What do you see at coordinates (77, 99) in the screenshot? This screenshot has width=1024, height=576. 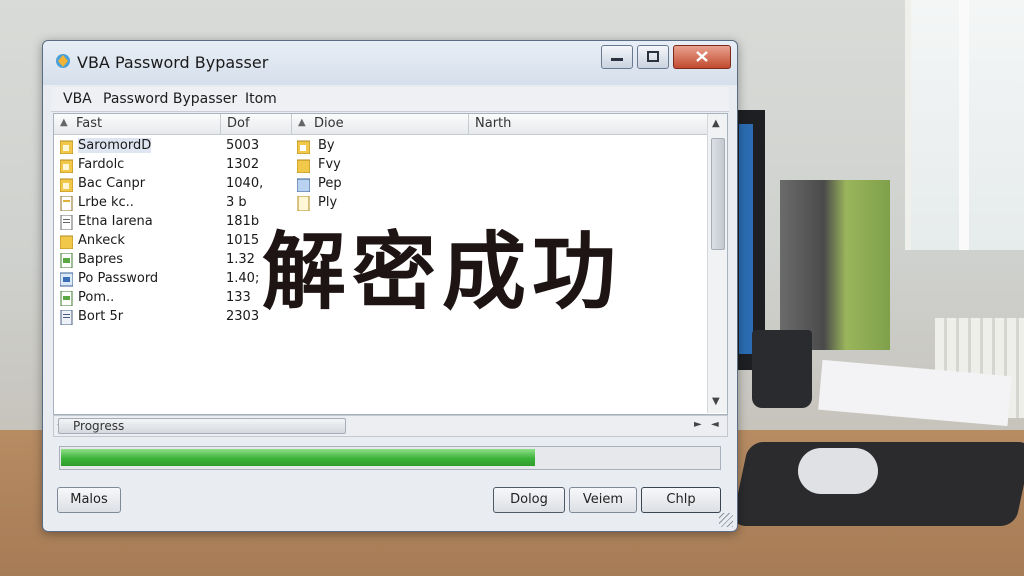 I see `menu-item-vba: VBA` at bounding box center [77, 99].